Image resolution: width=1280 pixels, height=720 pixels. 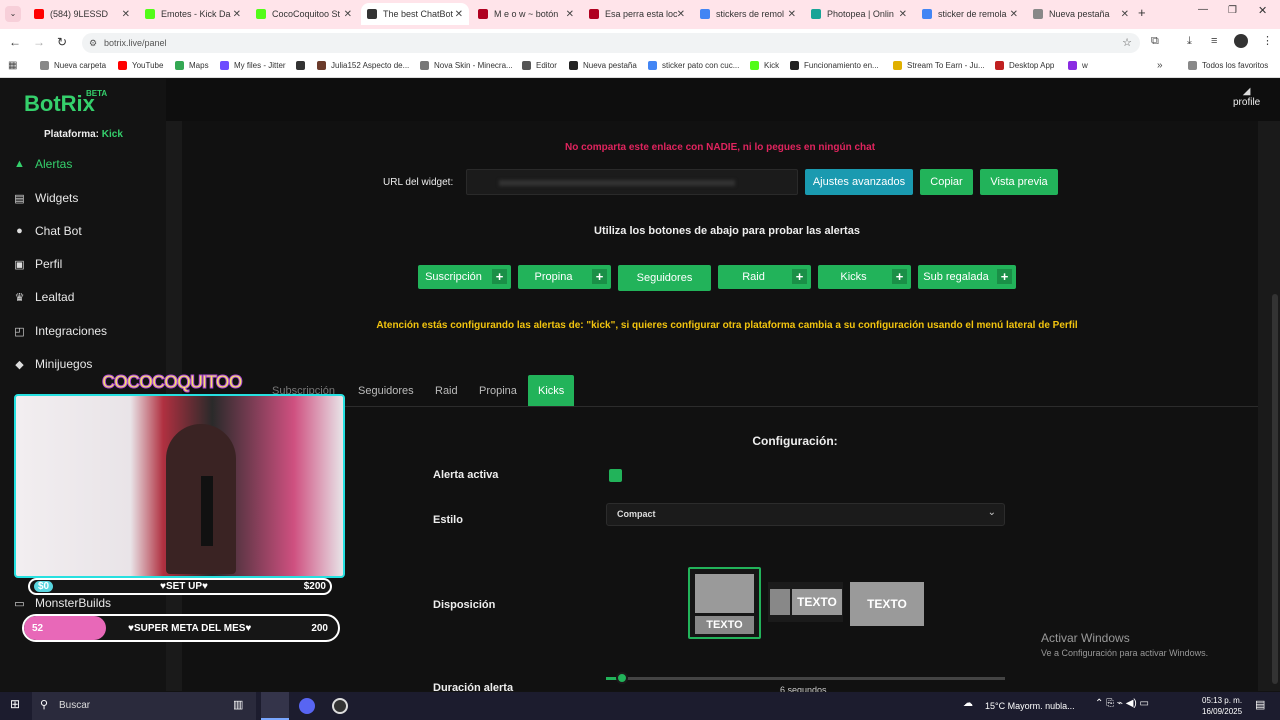 What do you see at coordinates (238, 704) in the screenshot?
I see `task-view-icon: ▥` at bounding box center [238, 704].